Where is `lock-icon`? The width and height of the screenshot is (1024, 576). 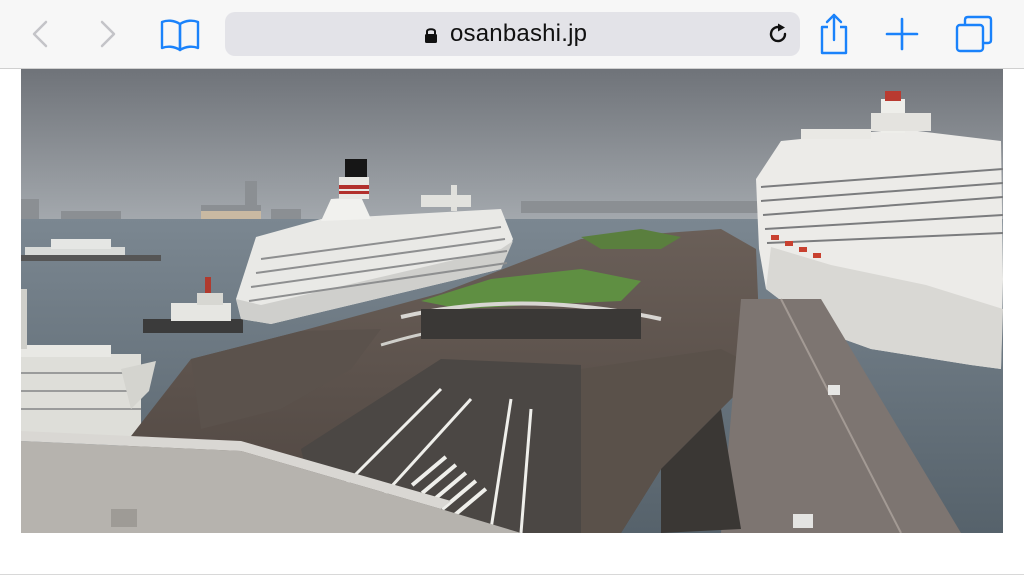 lock-icon is located at coordinates (431, 35).